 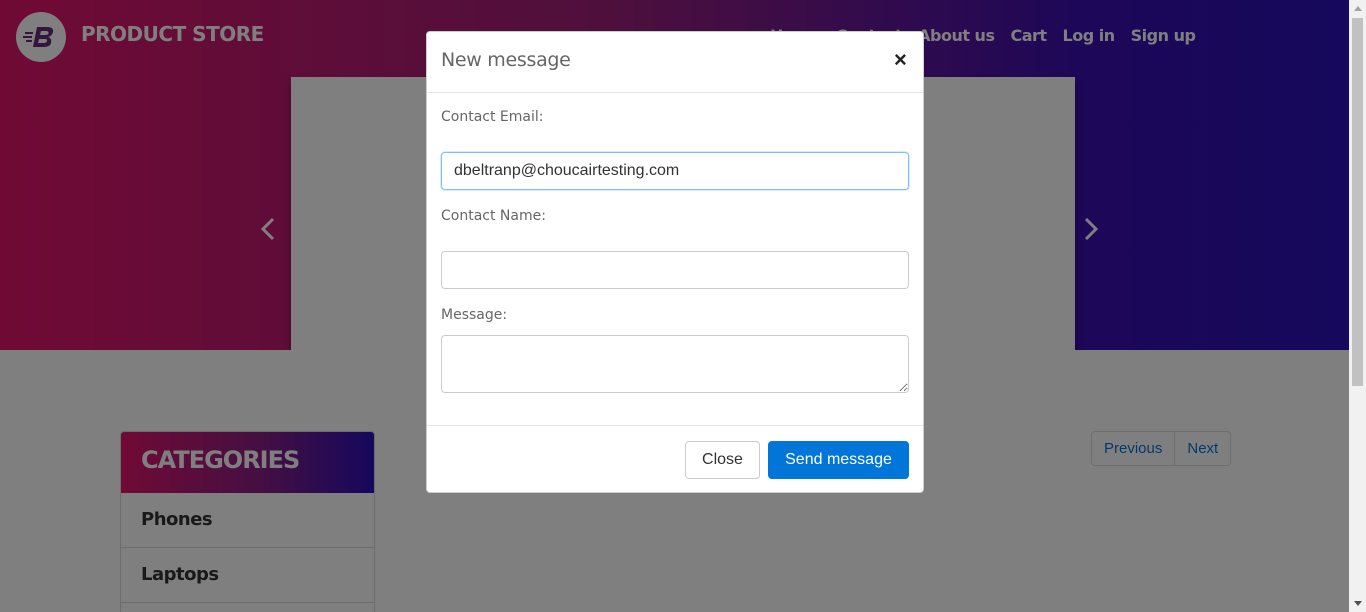 What do you see at coordinates (900, 60) in the screenshot?
I see `close-icon: ×` at bounding box center [900, 60].